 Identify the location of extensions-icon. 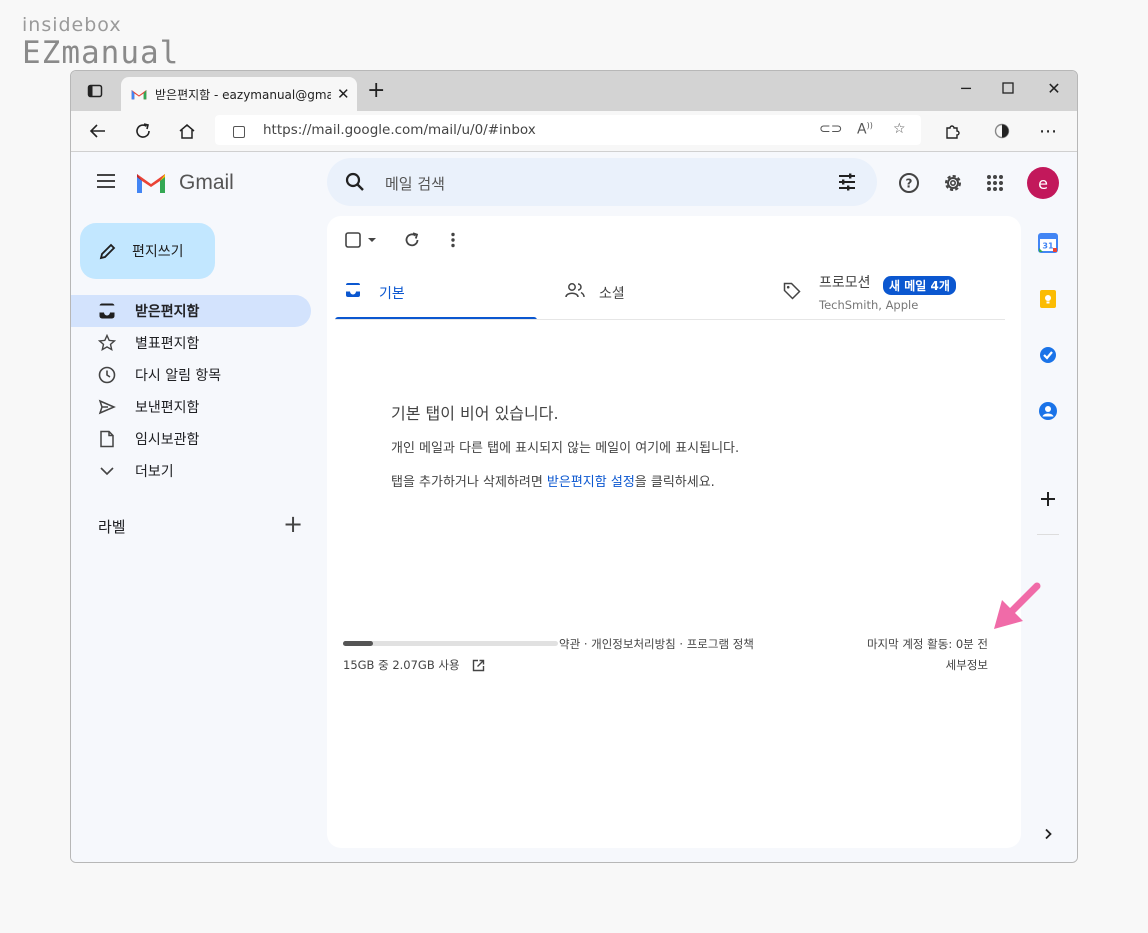
(952, 131).